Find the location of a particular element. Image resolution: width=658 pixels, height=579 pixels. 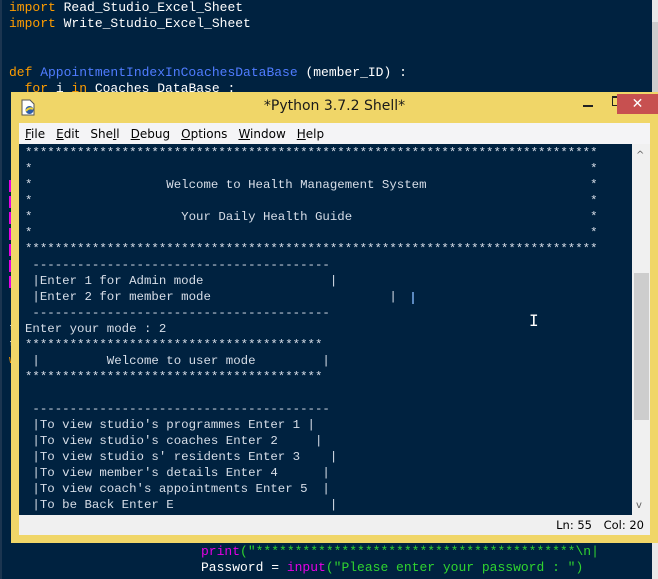

output-line: |To view studio's programmes Enter 1 | is located at coordinates (170, 425).